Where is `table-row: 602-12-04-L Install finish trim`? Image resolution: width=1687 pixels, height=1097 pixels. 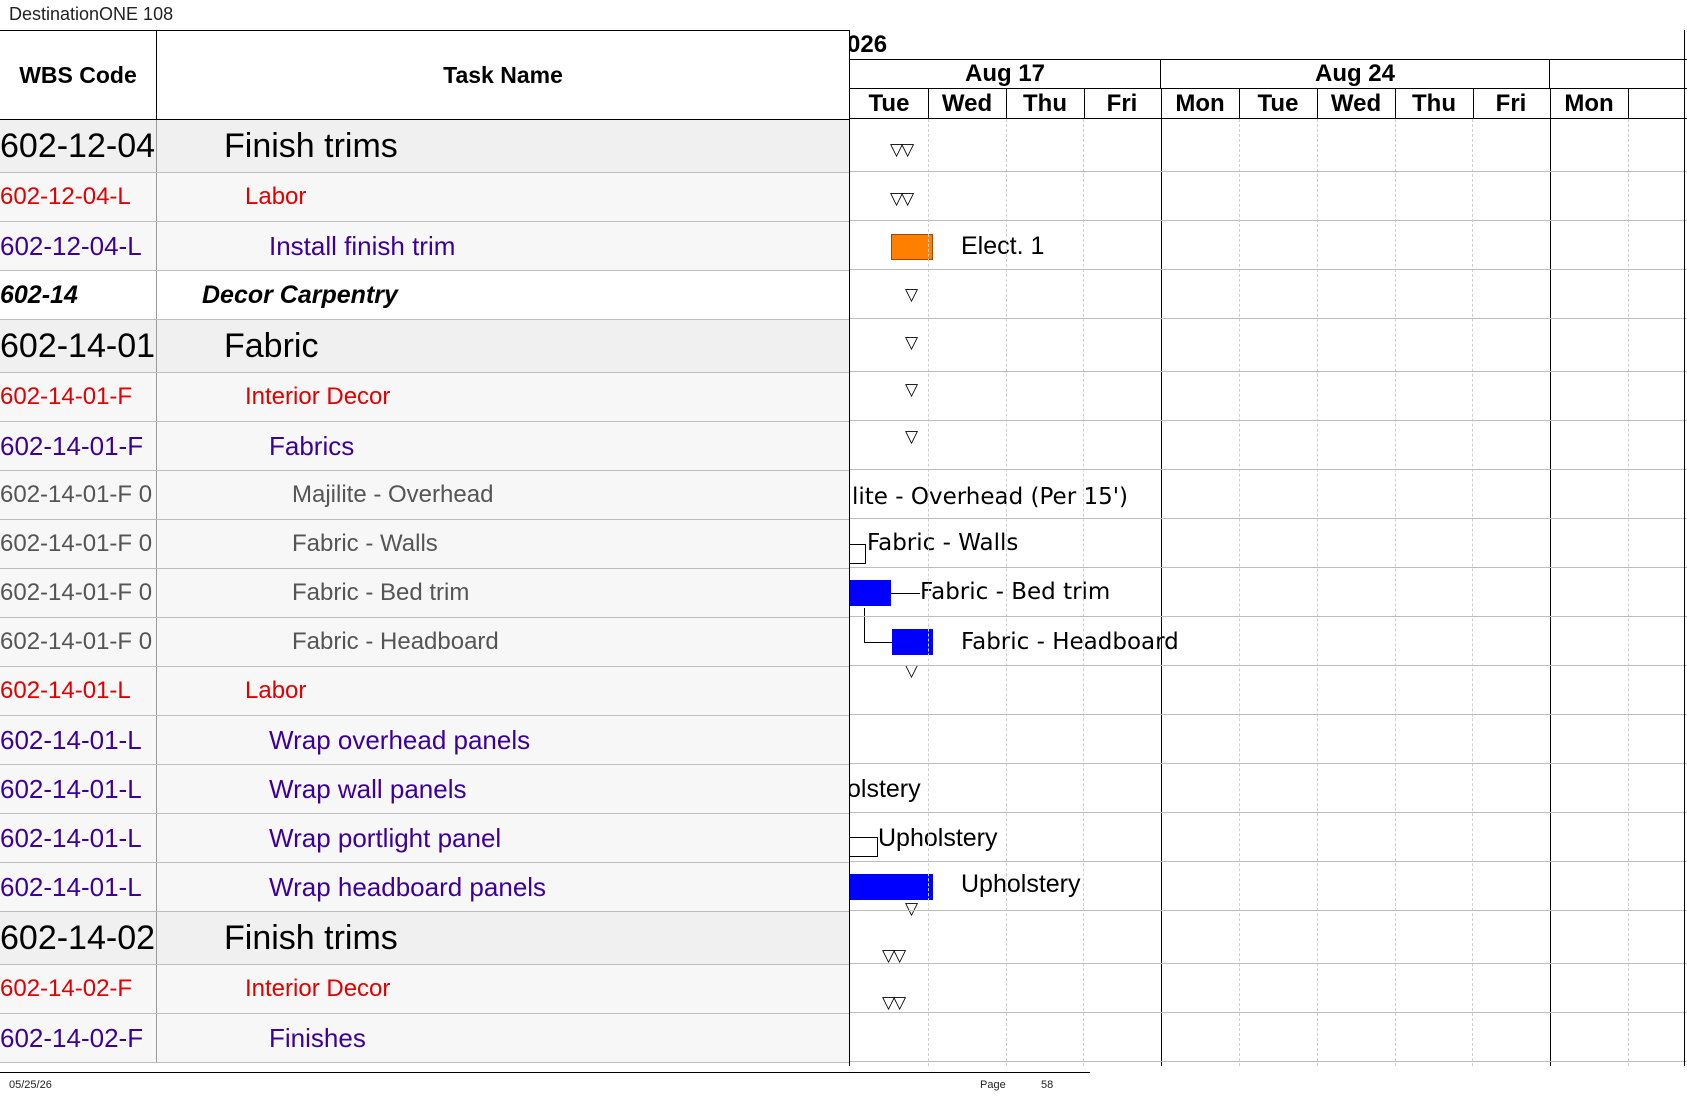
table-row: 602-12-04-L Install finish trim is located at coordinates (424, 246).